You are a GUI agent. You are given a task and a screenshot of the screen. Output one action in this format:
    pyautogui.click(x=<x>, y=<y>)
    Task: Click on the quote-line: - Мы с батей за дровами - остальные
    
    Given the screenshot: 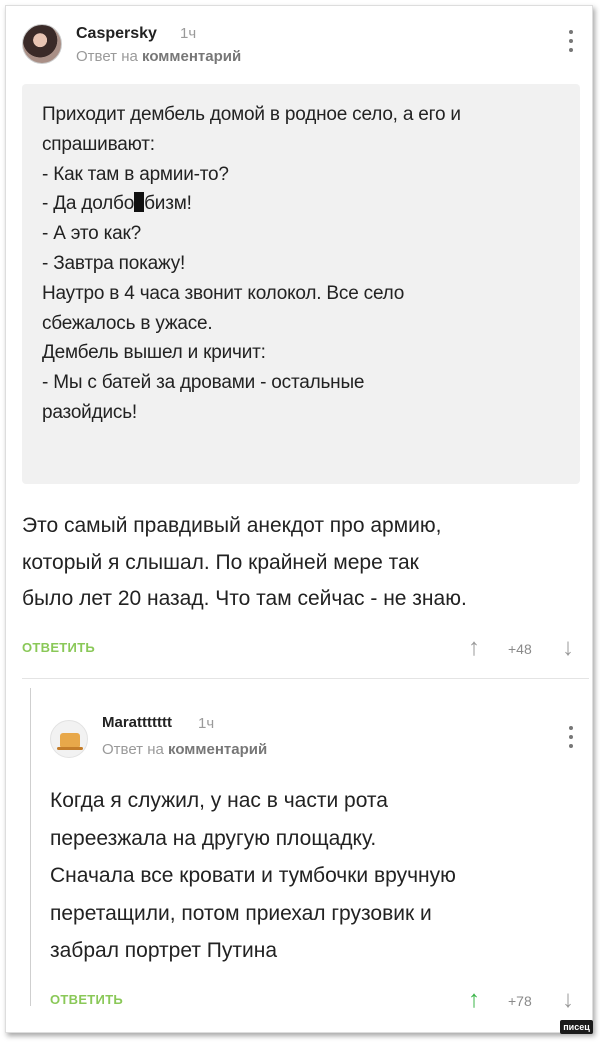 What is the action you would take?
    pyautogui.click(x=203, y=383)
    